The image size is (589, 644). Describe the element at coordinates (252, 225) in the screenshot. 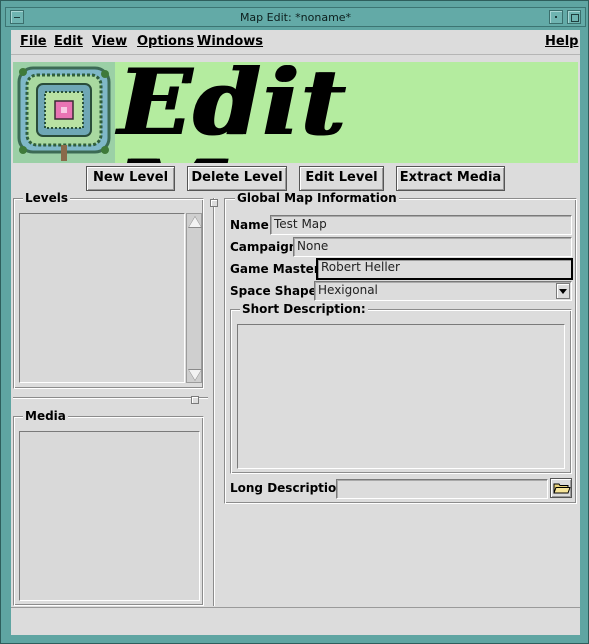

I see `name-label: Name:` at that location.